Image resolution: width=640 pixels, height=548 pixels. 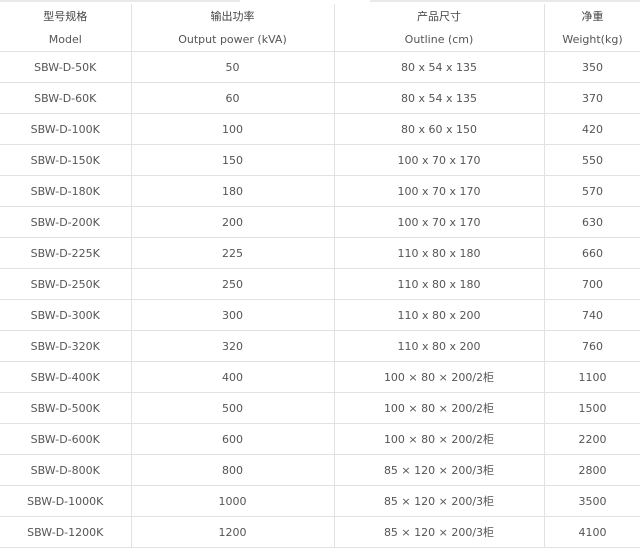 I want to click on table-row: SBW-D-150K 150 100 x 70 x 170 550, so click(x=320, y=160).